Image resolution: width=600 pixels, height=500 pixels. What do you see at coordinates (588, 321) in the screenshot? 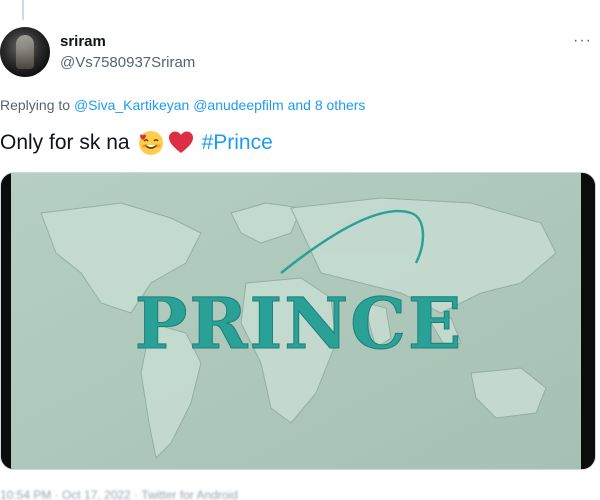
I see `media-letterbox-right` at bounding box center [588, 321].